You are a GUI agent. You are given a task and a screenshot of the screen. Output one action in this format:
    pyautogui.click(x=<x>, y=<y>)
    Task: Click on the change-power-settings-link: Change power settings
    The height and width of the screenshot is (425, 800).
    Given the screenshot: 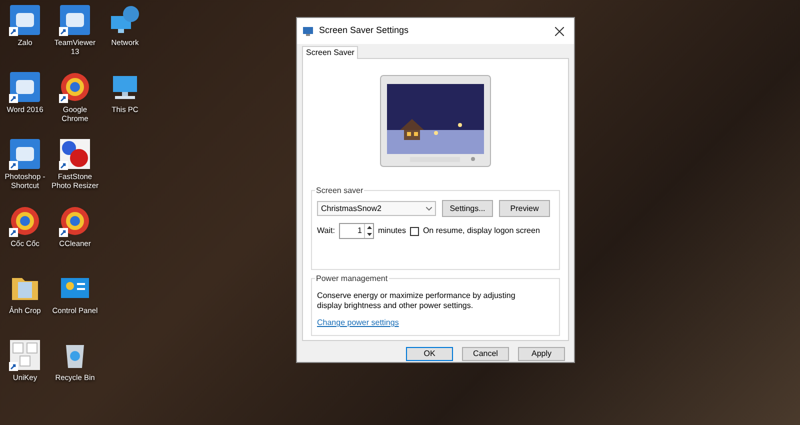 What is the action you would take?
    pyautogui.click(x=358, y=323)
    